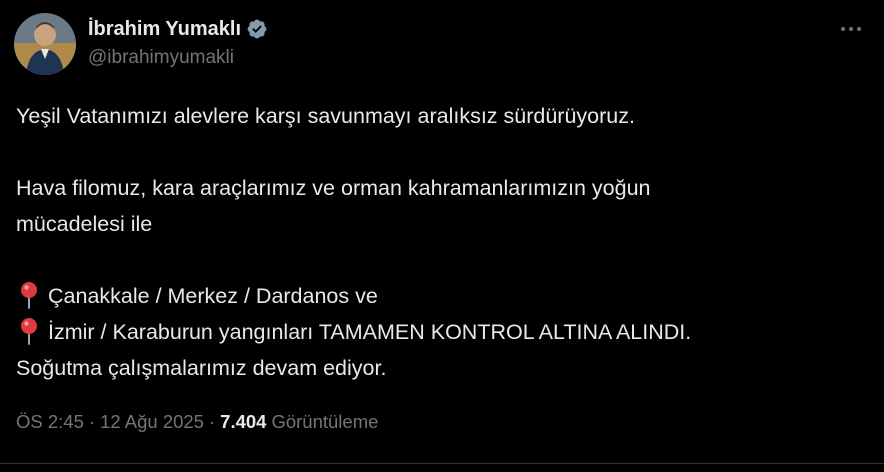  Describe the element at coordinates (164, 29) in the screenshot. I see `author-display-name: İbrahim Yumaklı` at that location.